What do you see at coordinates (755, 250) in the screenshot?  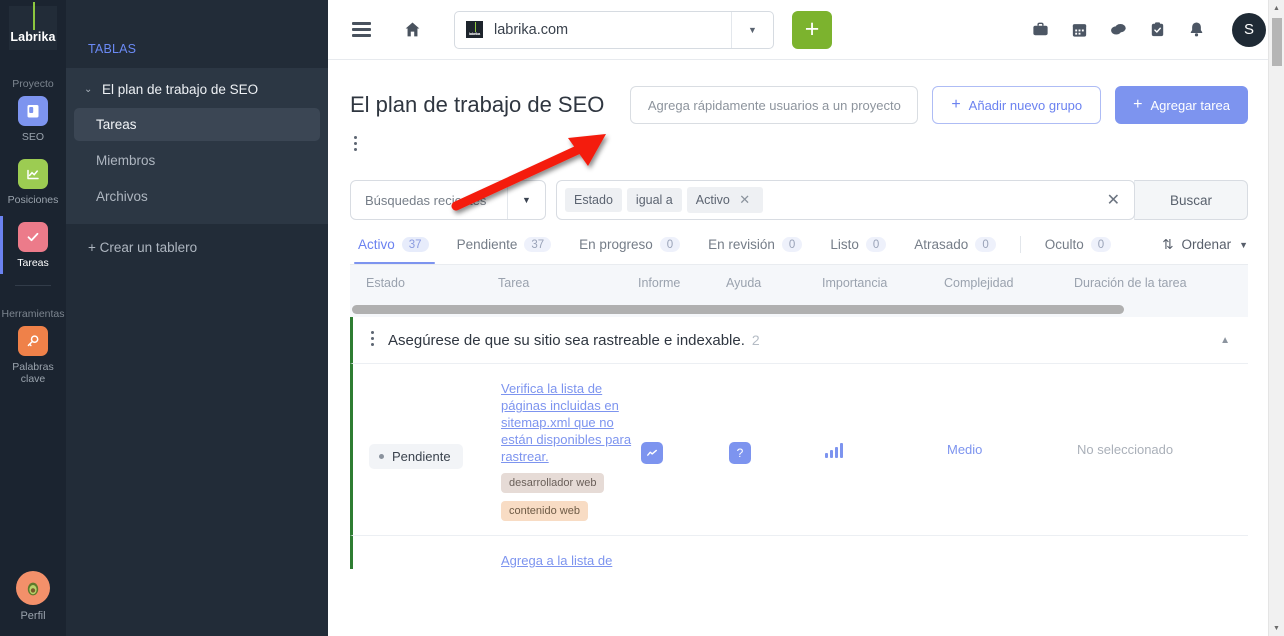 I see `tab-en-revision: En revisión 0` at bounding box center [755, 250].